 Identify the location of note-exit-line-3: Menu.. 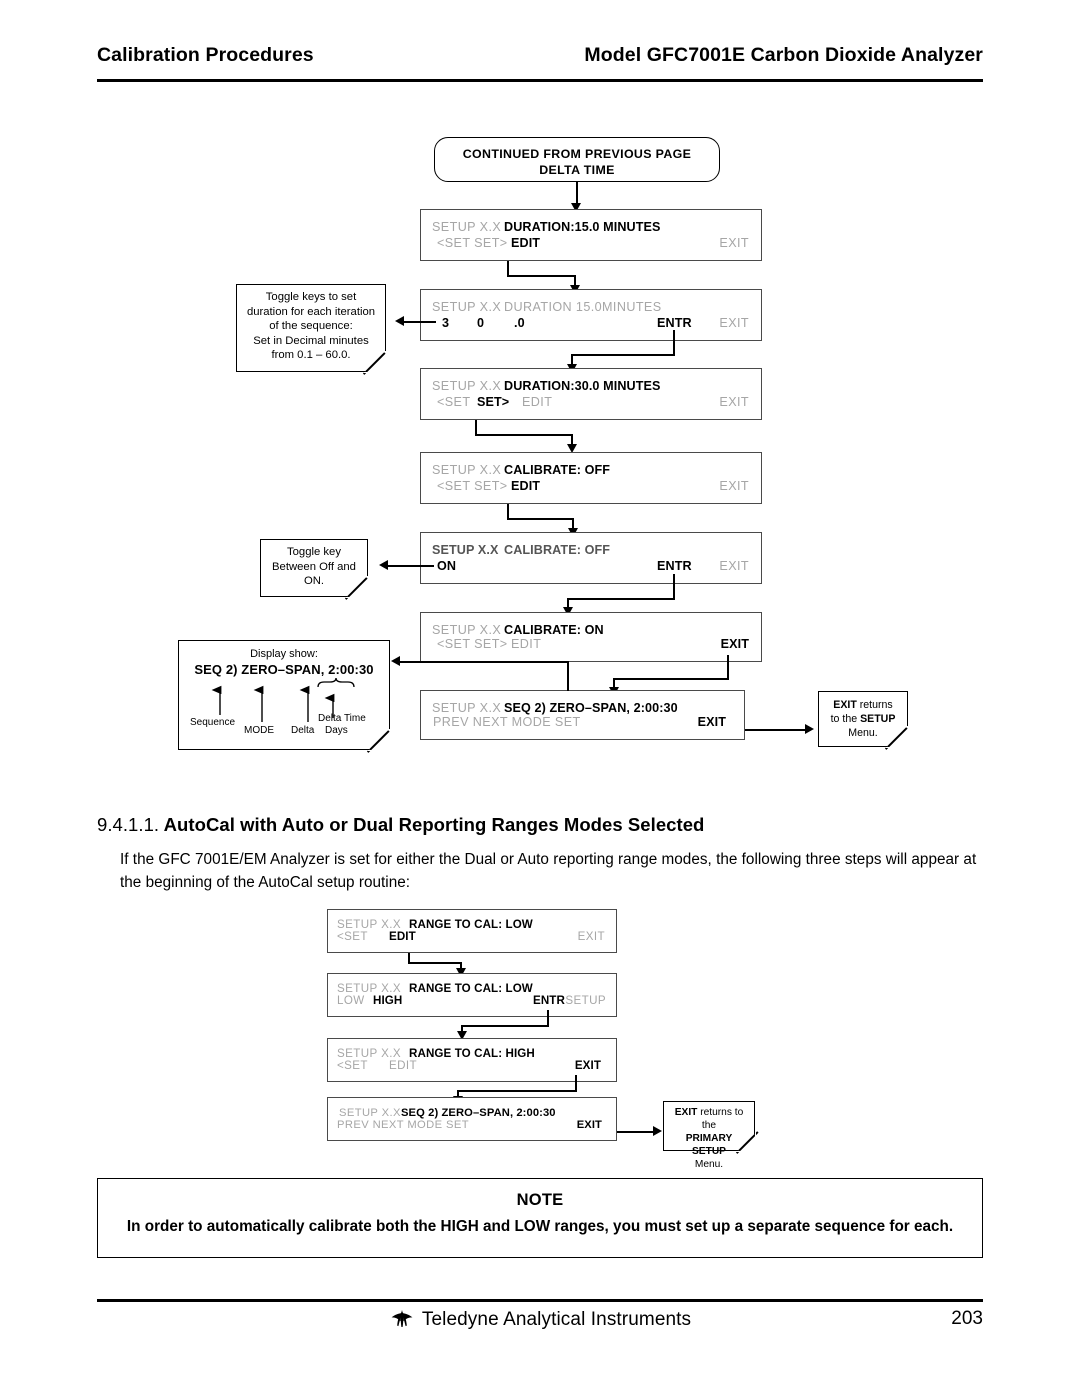
(709, 1164).